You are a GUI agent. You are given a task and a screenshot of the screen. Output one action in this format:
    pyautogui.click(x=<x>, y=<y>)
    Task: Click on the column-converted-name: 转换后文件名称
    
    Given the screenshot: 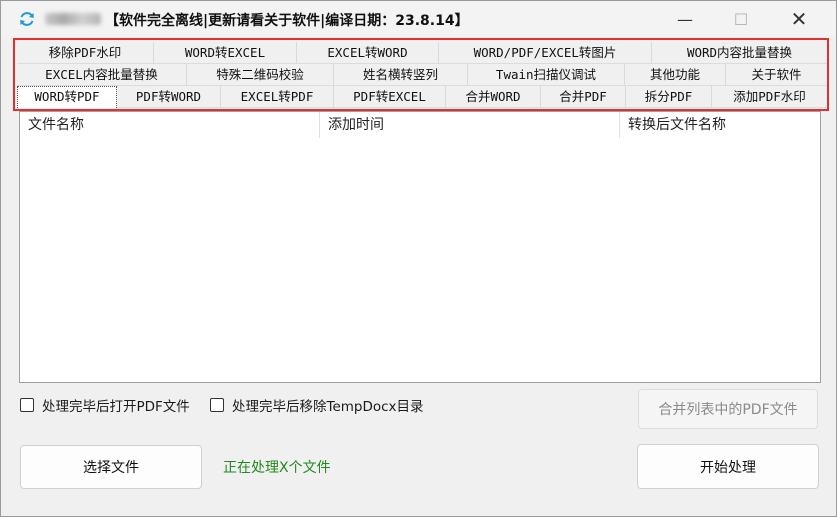 What is the action you would take?
    pyautogui.click(x=720, y=125)
    